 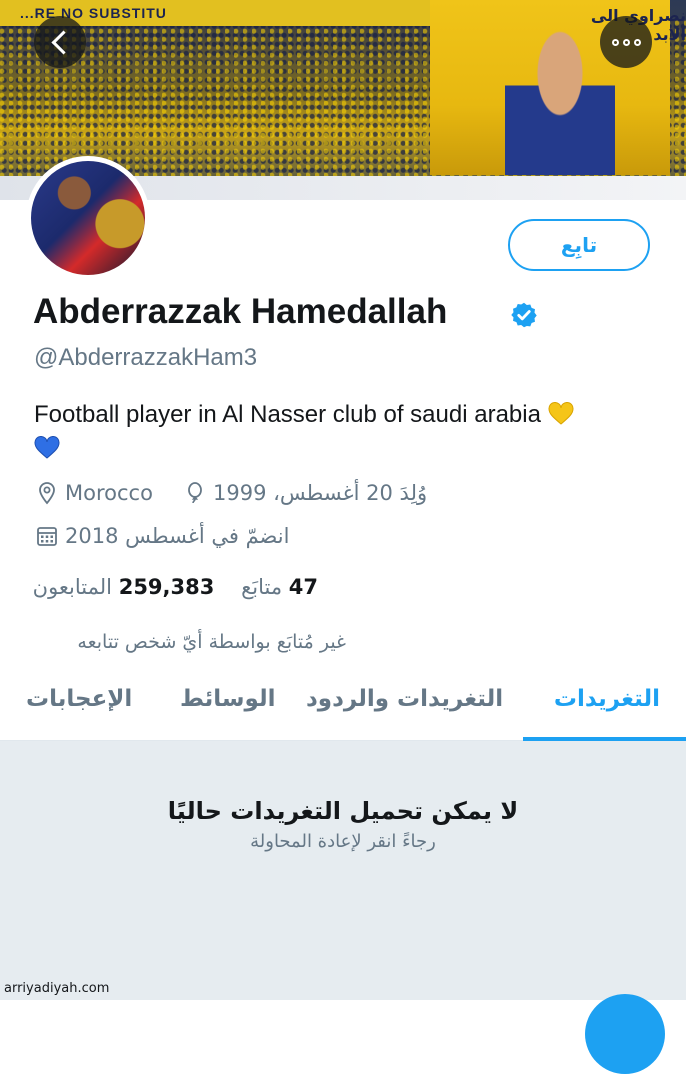 What do you see at coordinates (63, 42) in the screenshot?
I see `back-chevron-icon` at bounding box center [63, 42].